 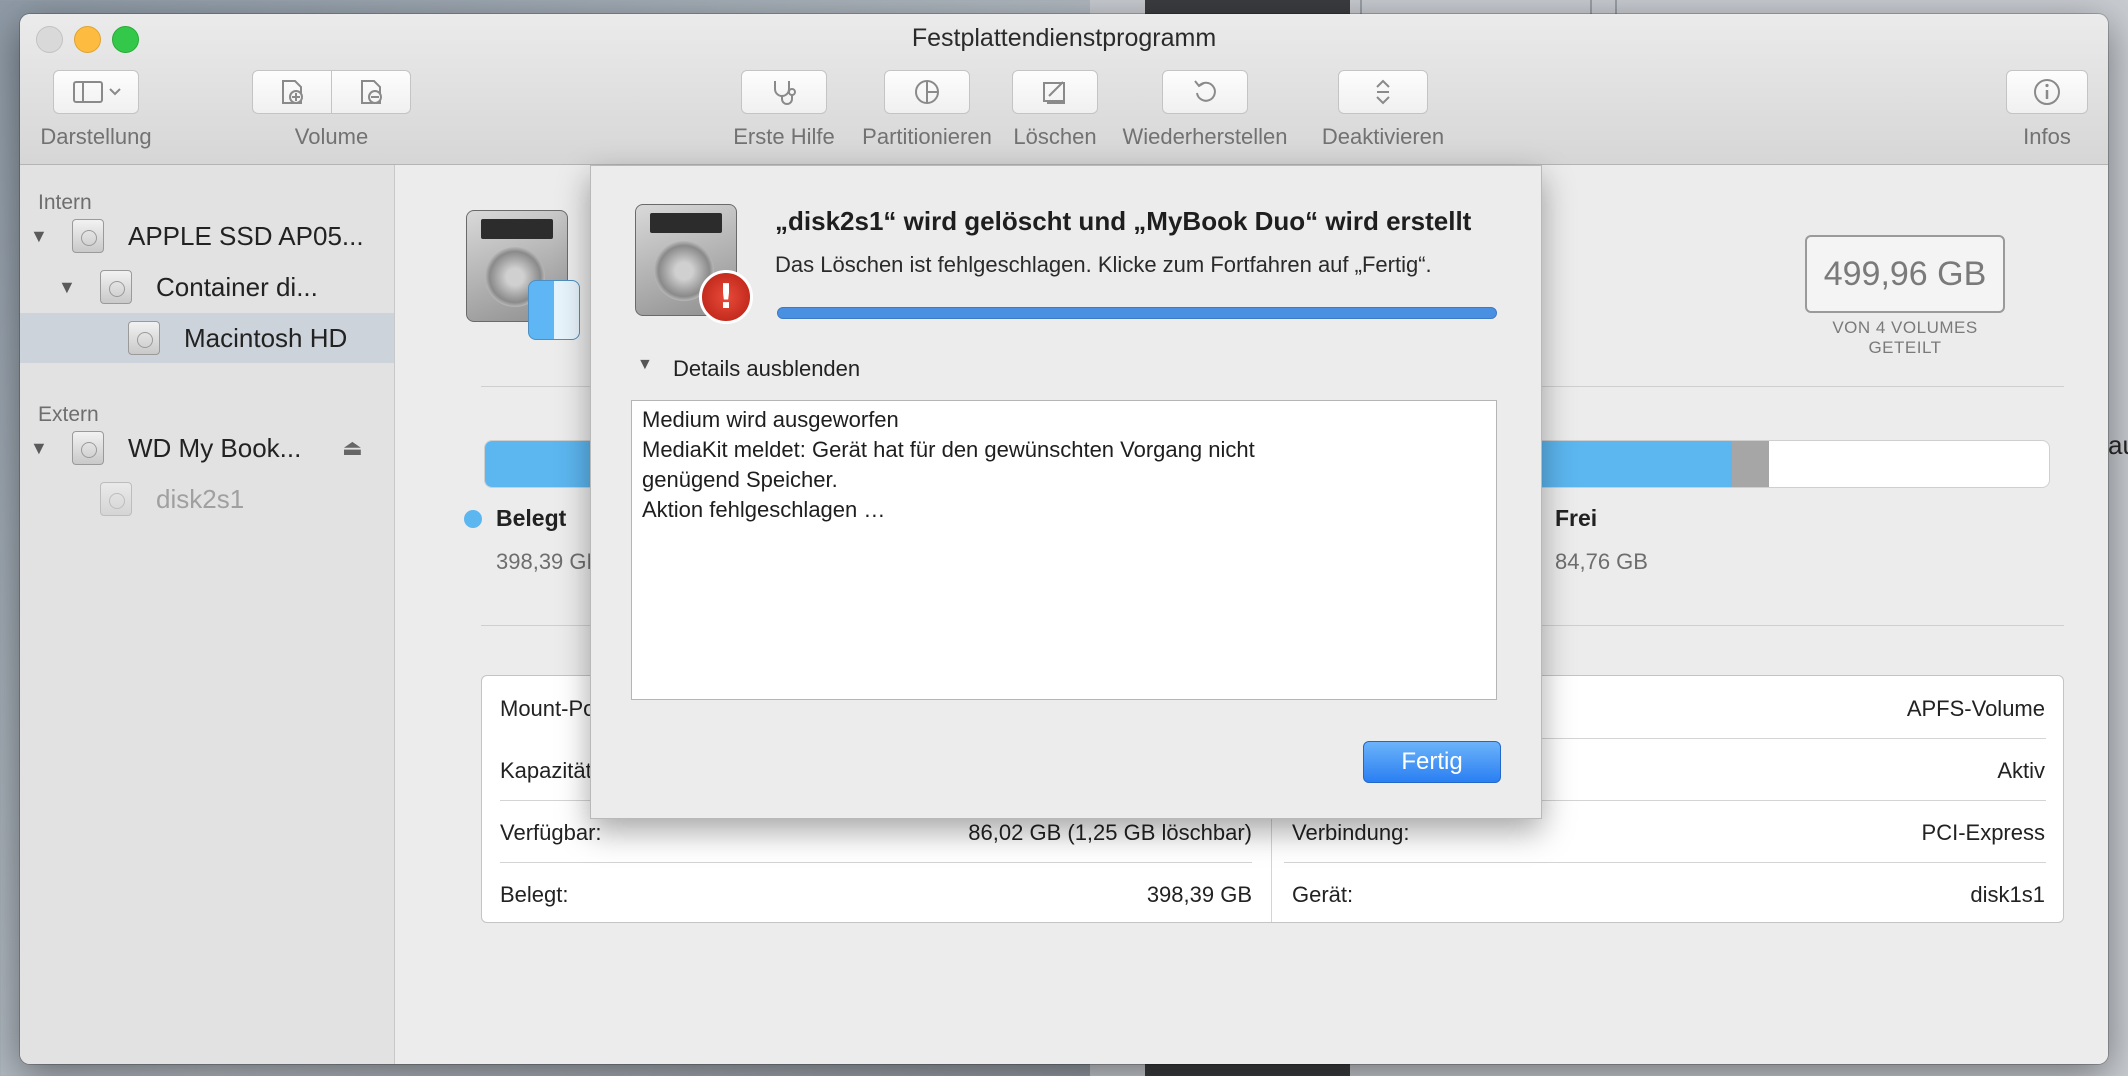 I want to click on info-value-device: disk1s1, so click(x=2007, y=894).